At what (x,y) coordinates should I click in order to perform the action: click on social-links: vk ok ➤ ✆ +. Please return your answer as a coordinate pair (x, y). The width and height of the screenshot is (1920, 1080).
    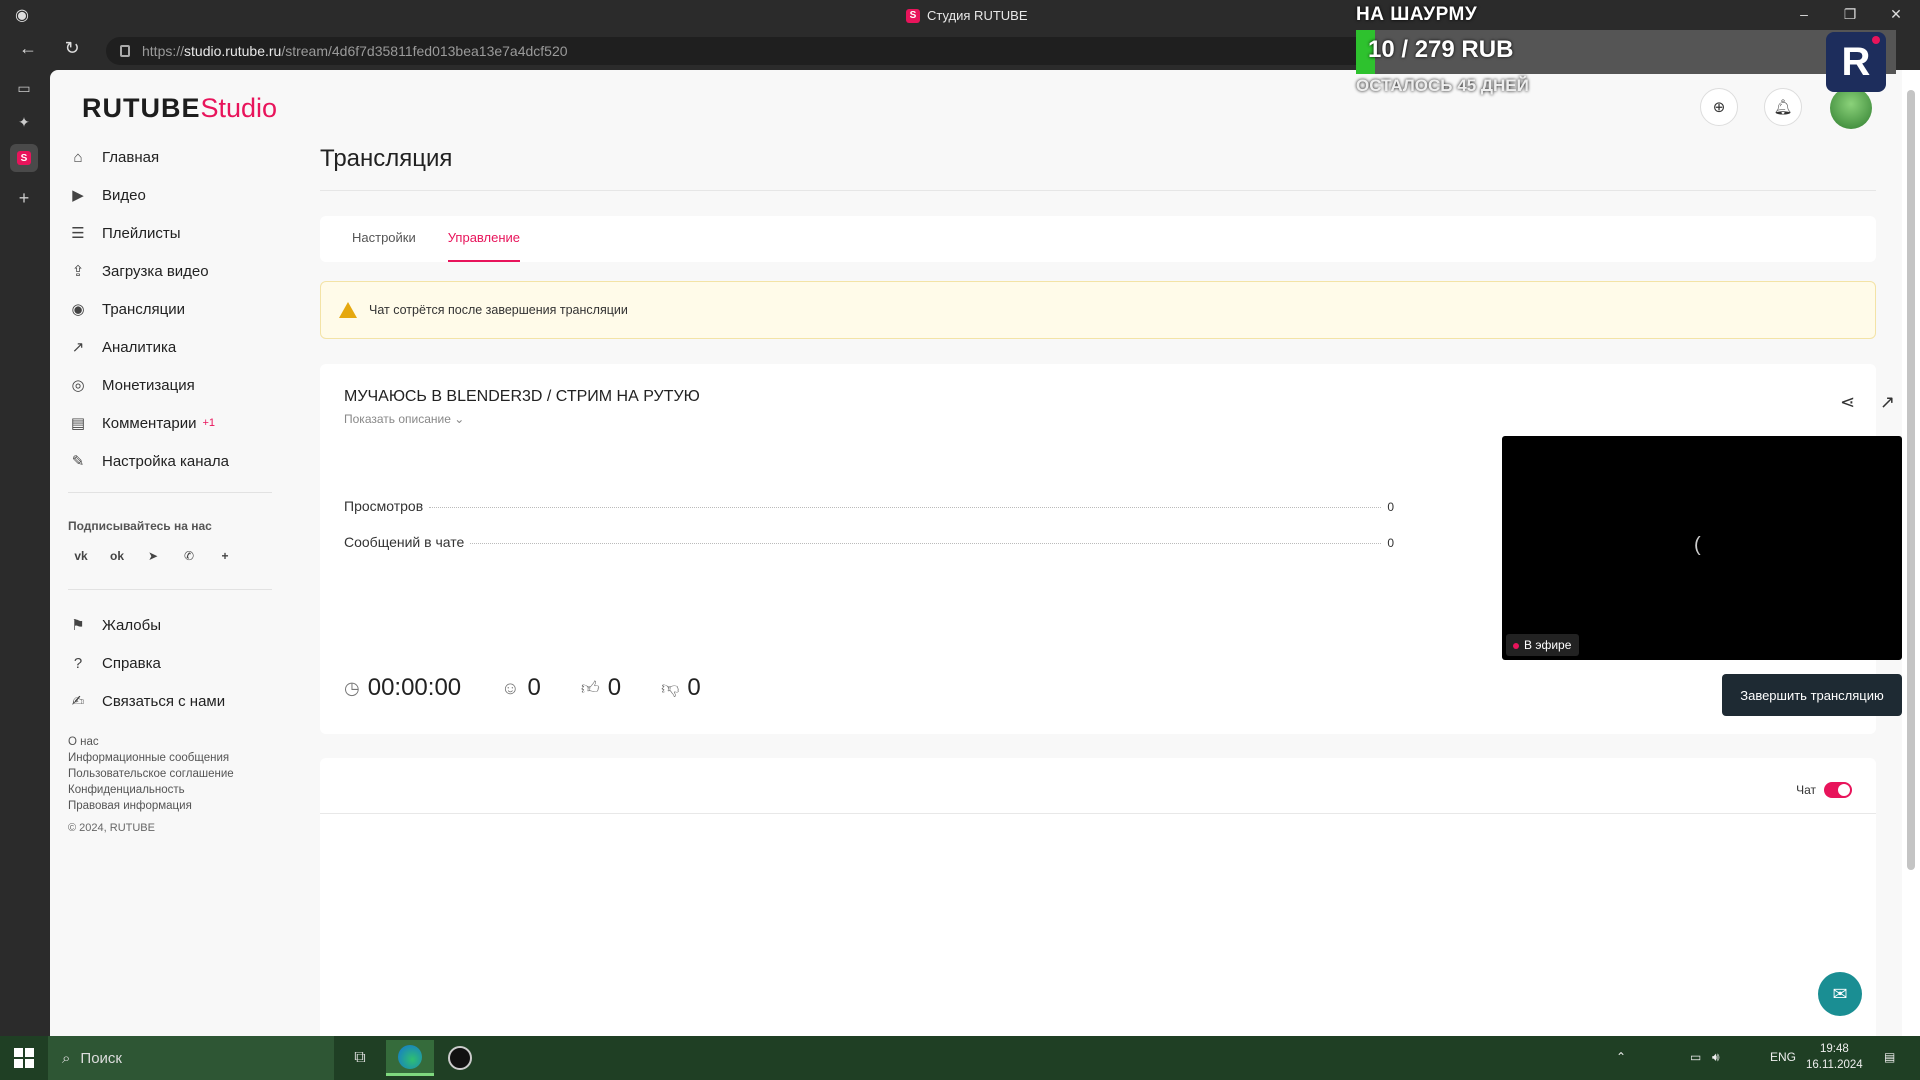
    Looking at the image, I should click on (160, 556).